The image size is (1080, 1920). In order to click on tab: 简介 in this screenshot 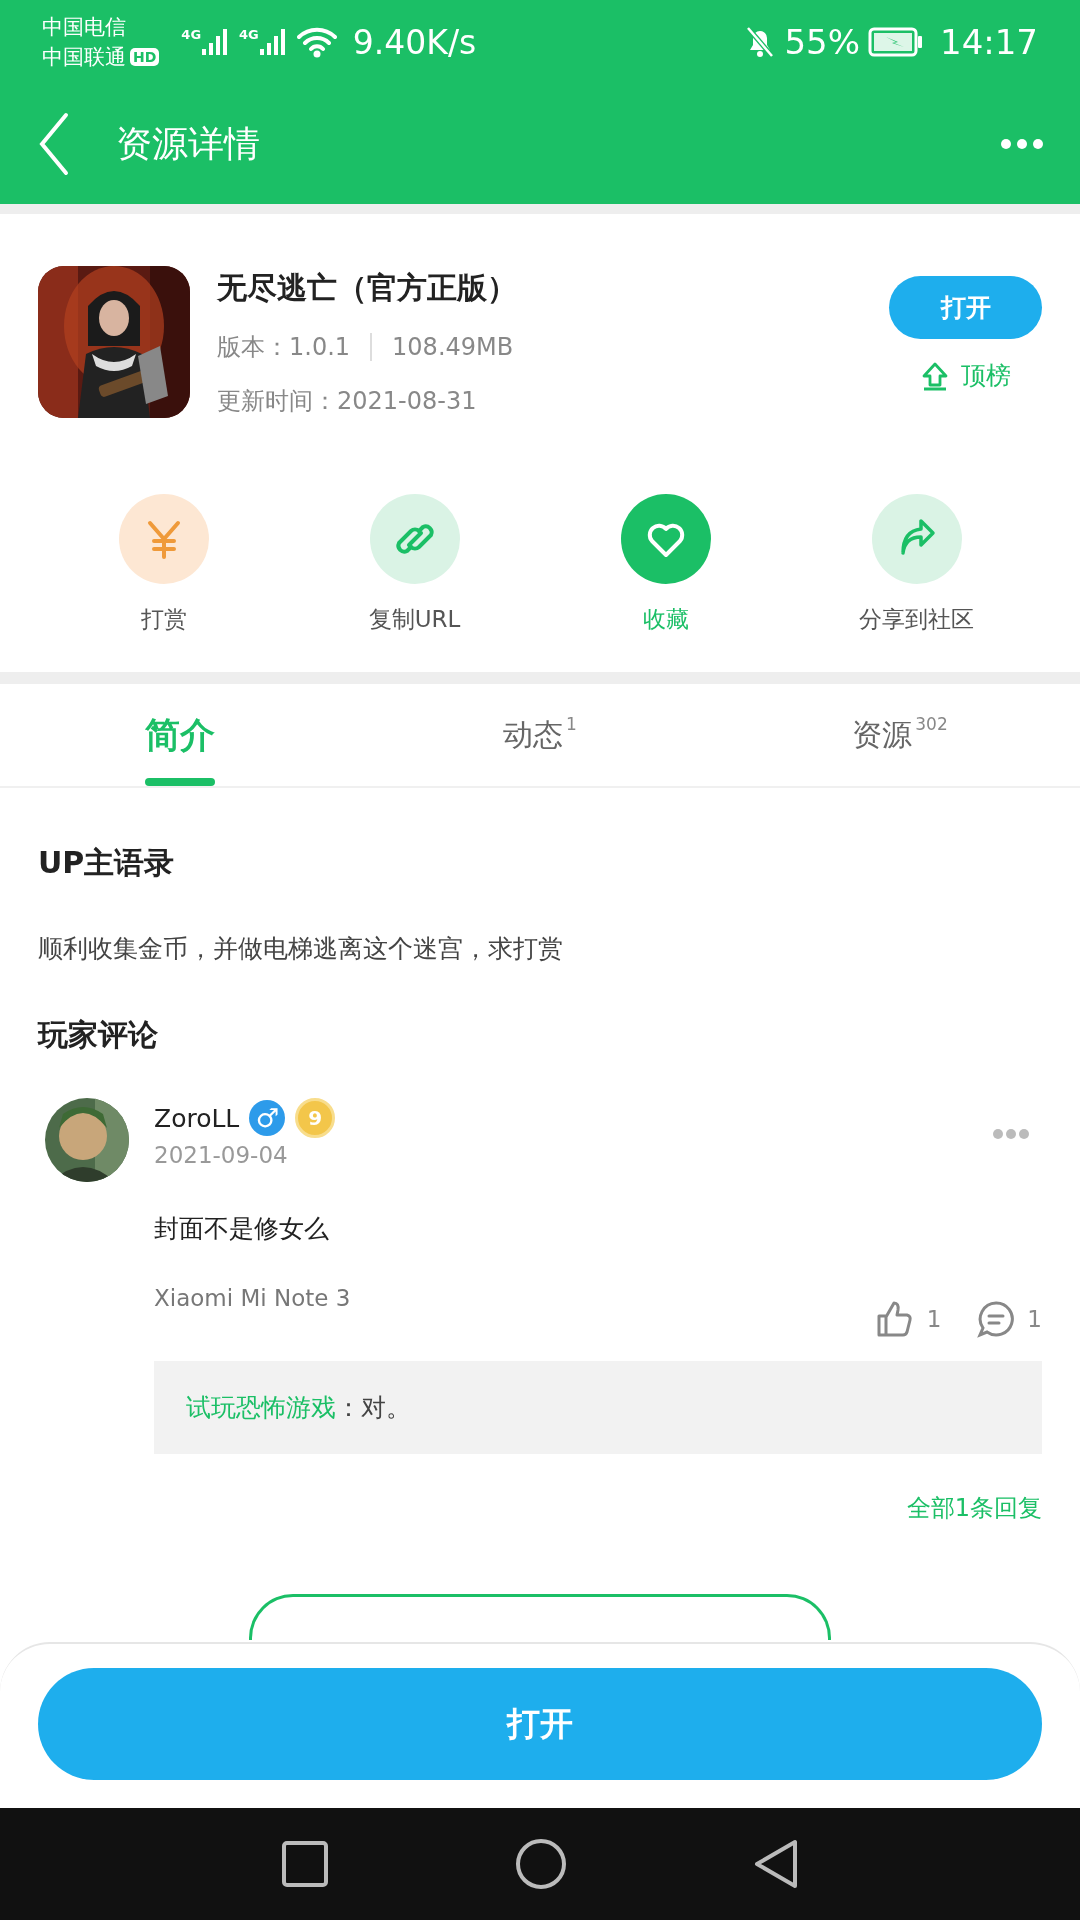, I will do `click(180, 735)`.